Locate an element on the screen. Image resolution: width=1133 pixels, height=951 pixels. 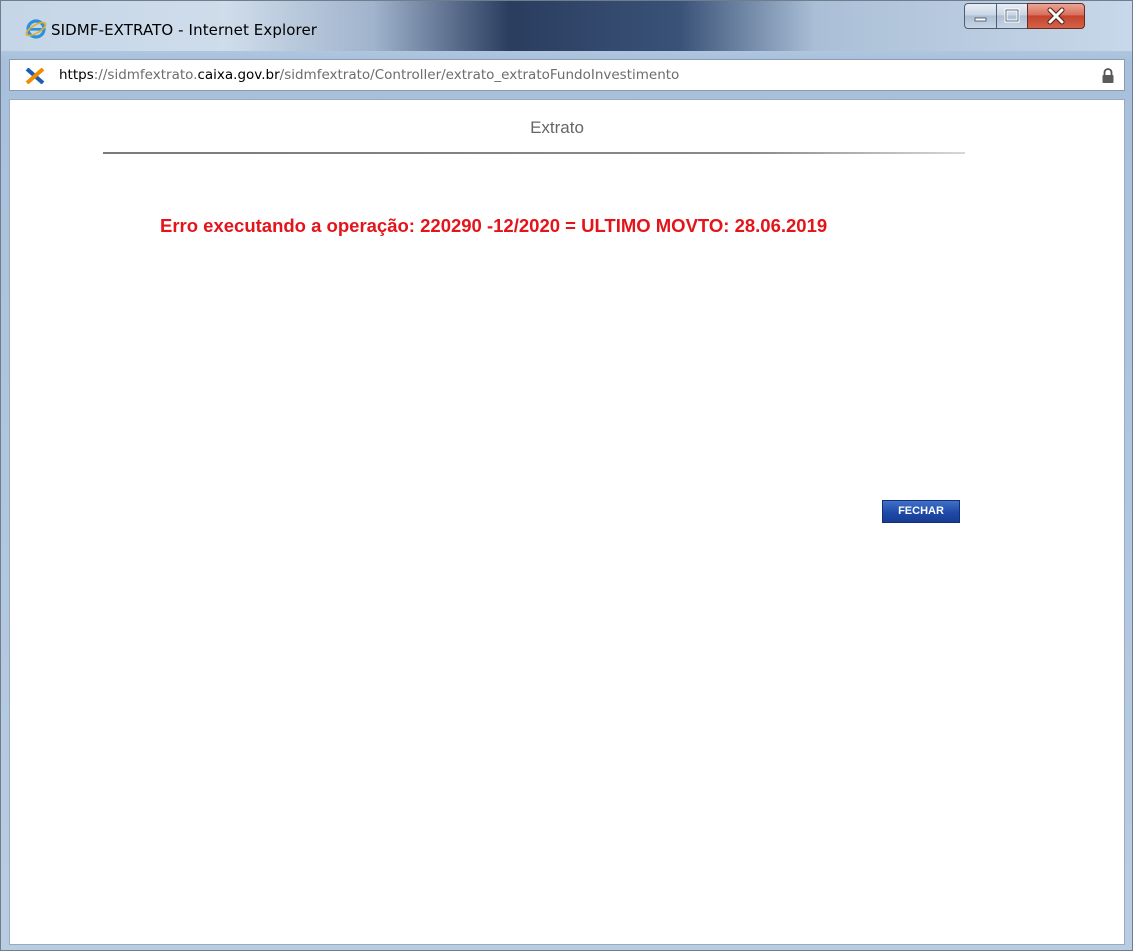
title-divider is located at coordinates (534, 153).